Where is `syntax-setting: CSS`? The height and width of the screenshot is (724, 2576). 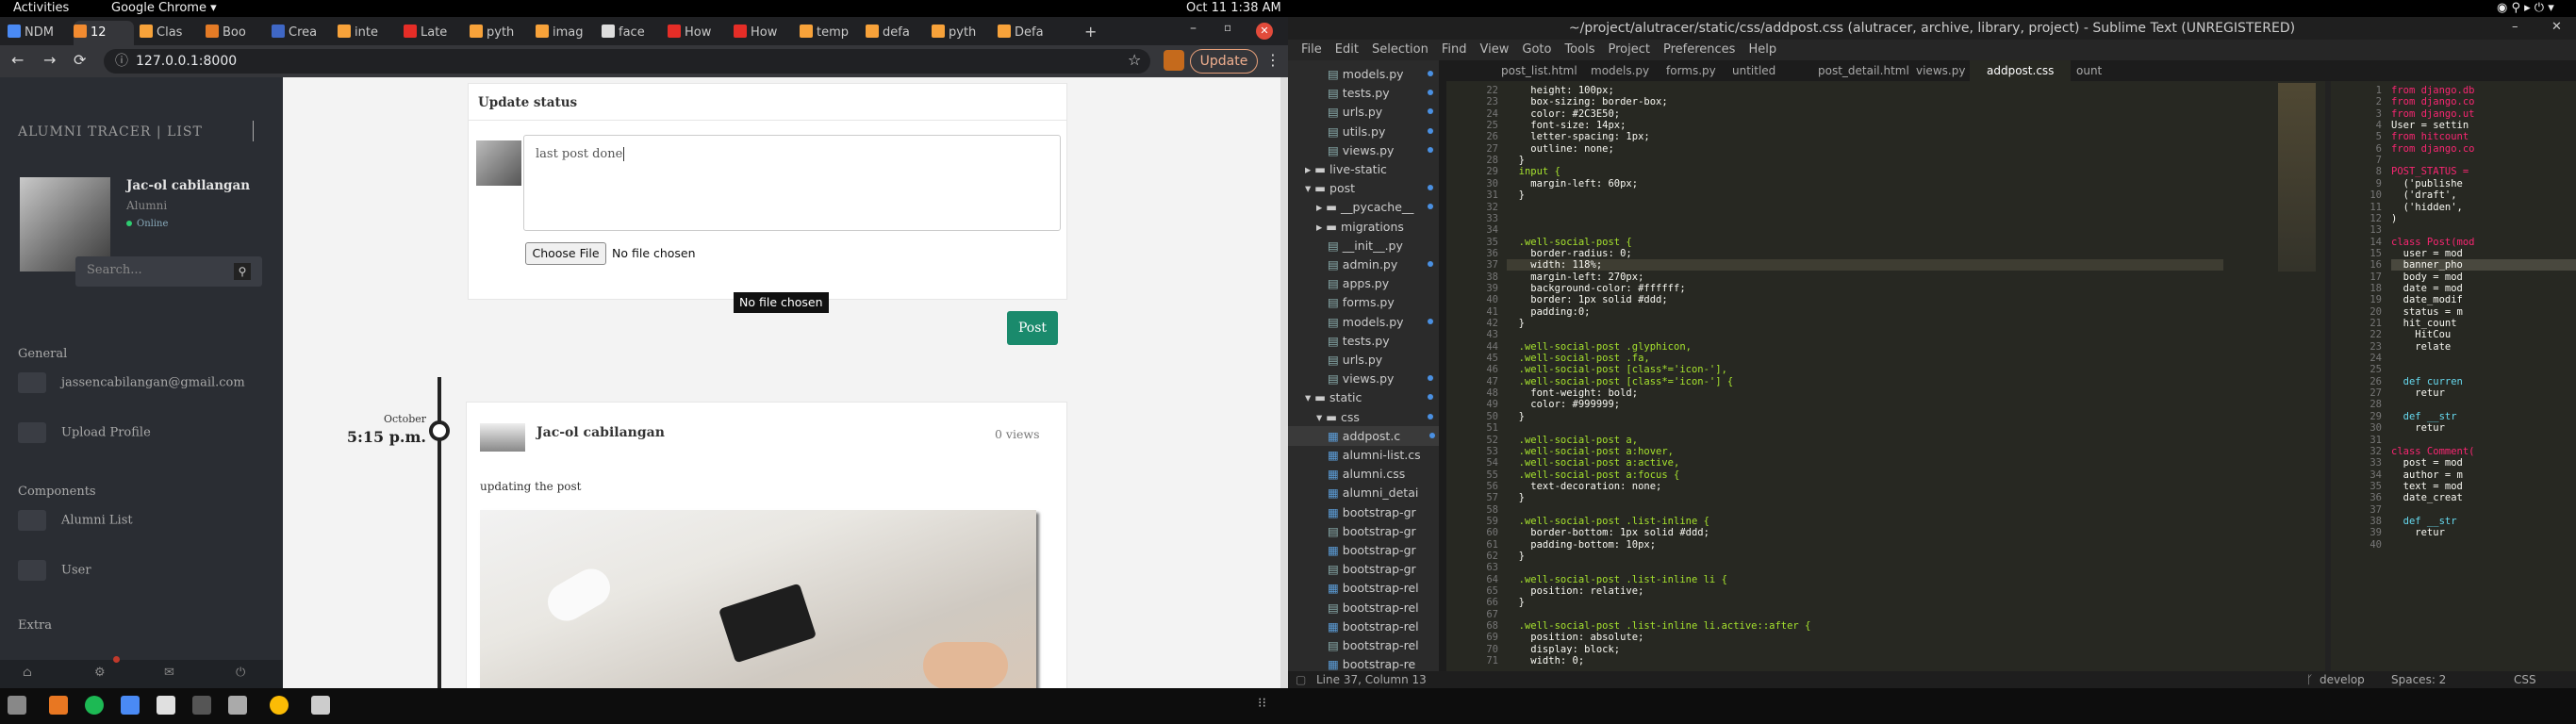
syntax-setting: CSS is located at coordinates (2525, 679).